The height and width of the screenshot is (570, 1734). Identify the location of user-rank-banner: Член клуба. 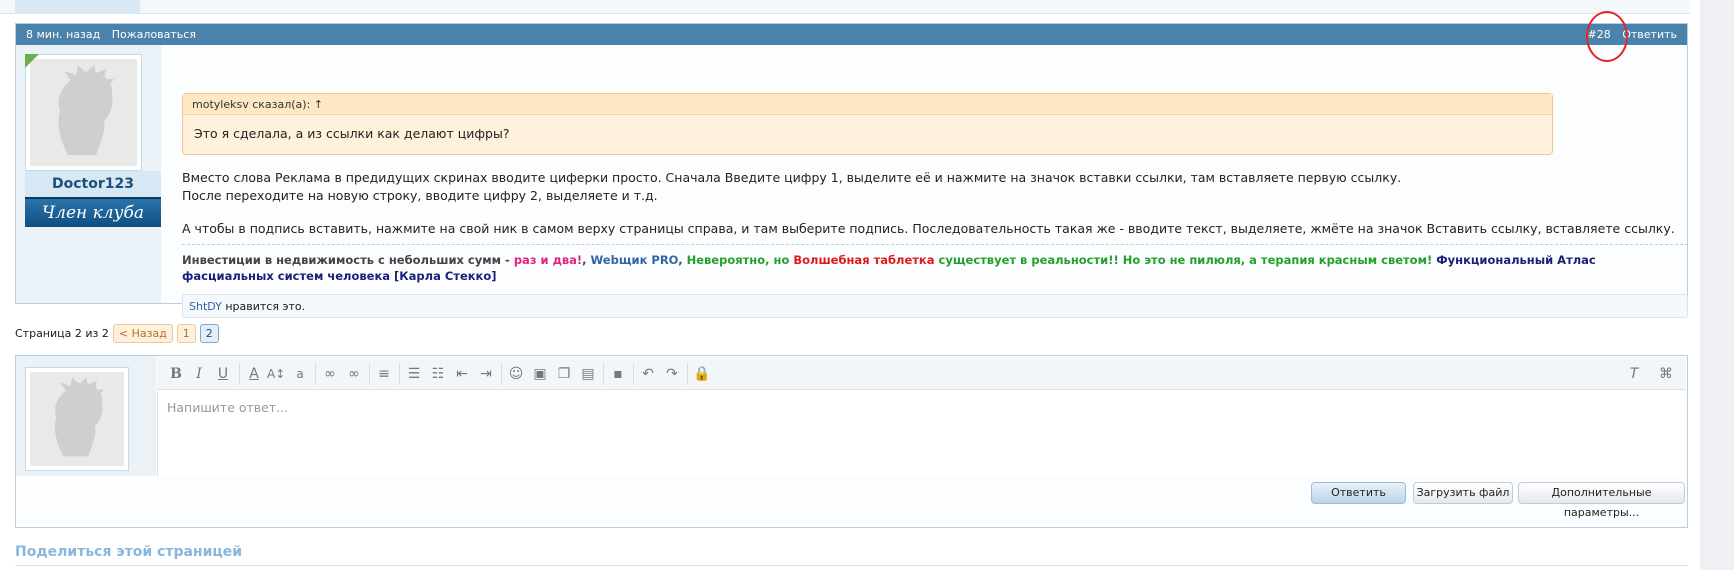
(93, 212).